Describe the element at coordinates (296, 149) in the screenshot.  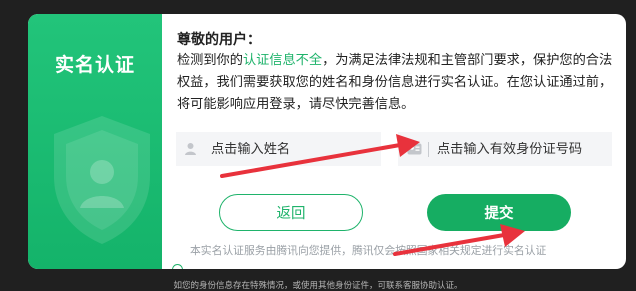
I see `name-input` at that location.